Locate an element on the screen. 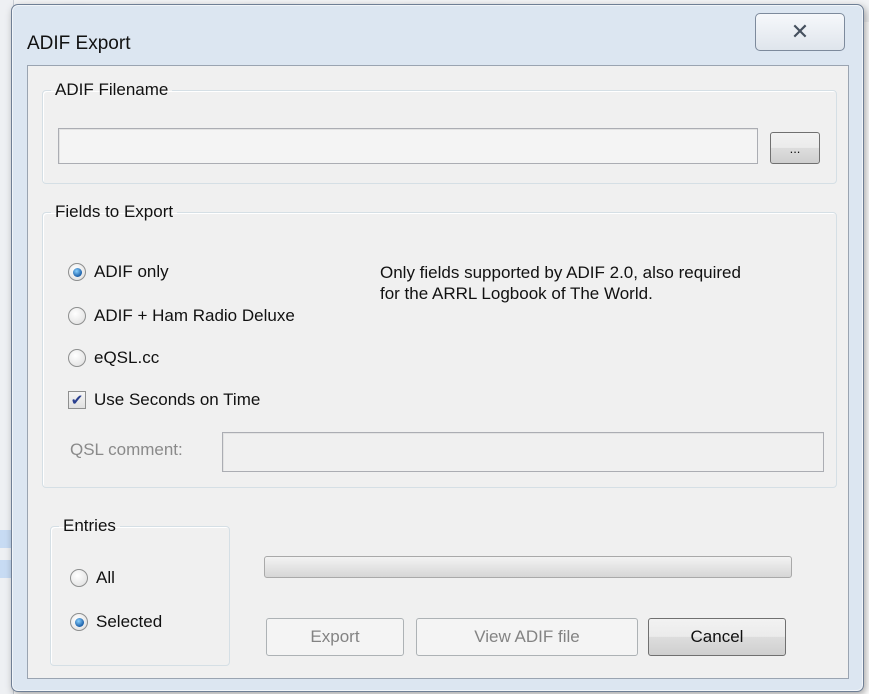  fields-group-legend: Fields to Export is located at coordinates (114, 211).